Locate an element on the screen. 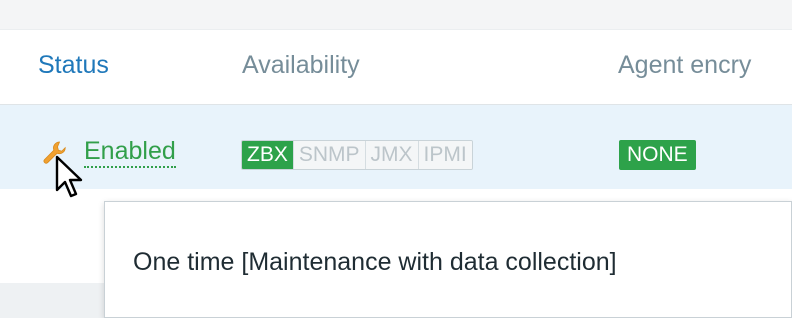  availability-badges: ZBX SNMP JMX IPMI is located at coordinates (357, 155).